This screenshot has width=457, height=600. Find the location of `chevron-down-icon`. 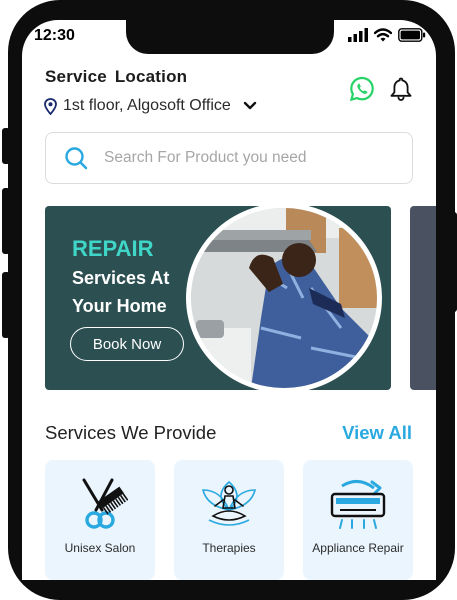

chevron-down-icon is located at coordinates (249, 105).